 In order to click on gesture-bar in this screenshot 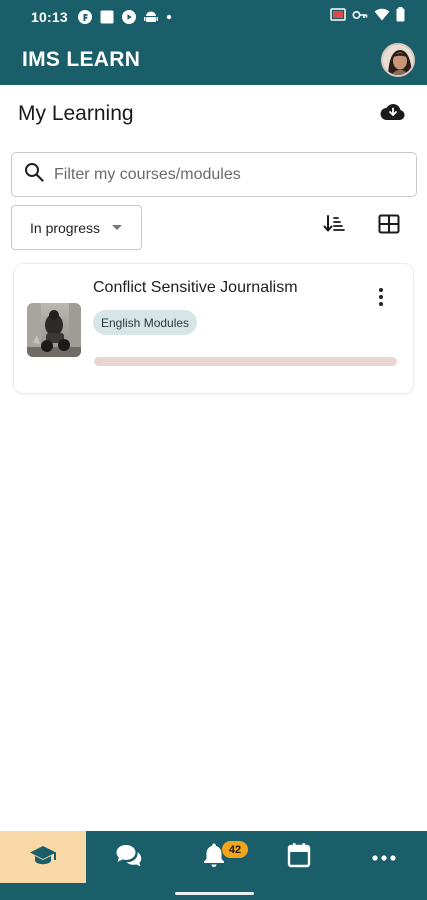, I will do `click(214, 893)`.